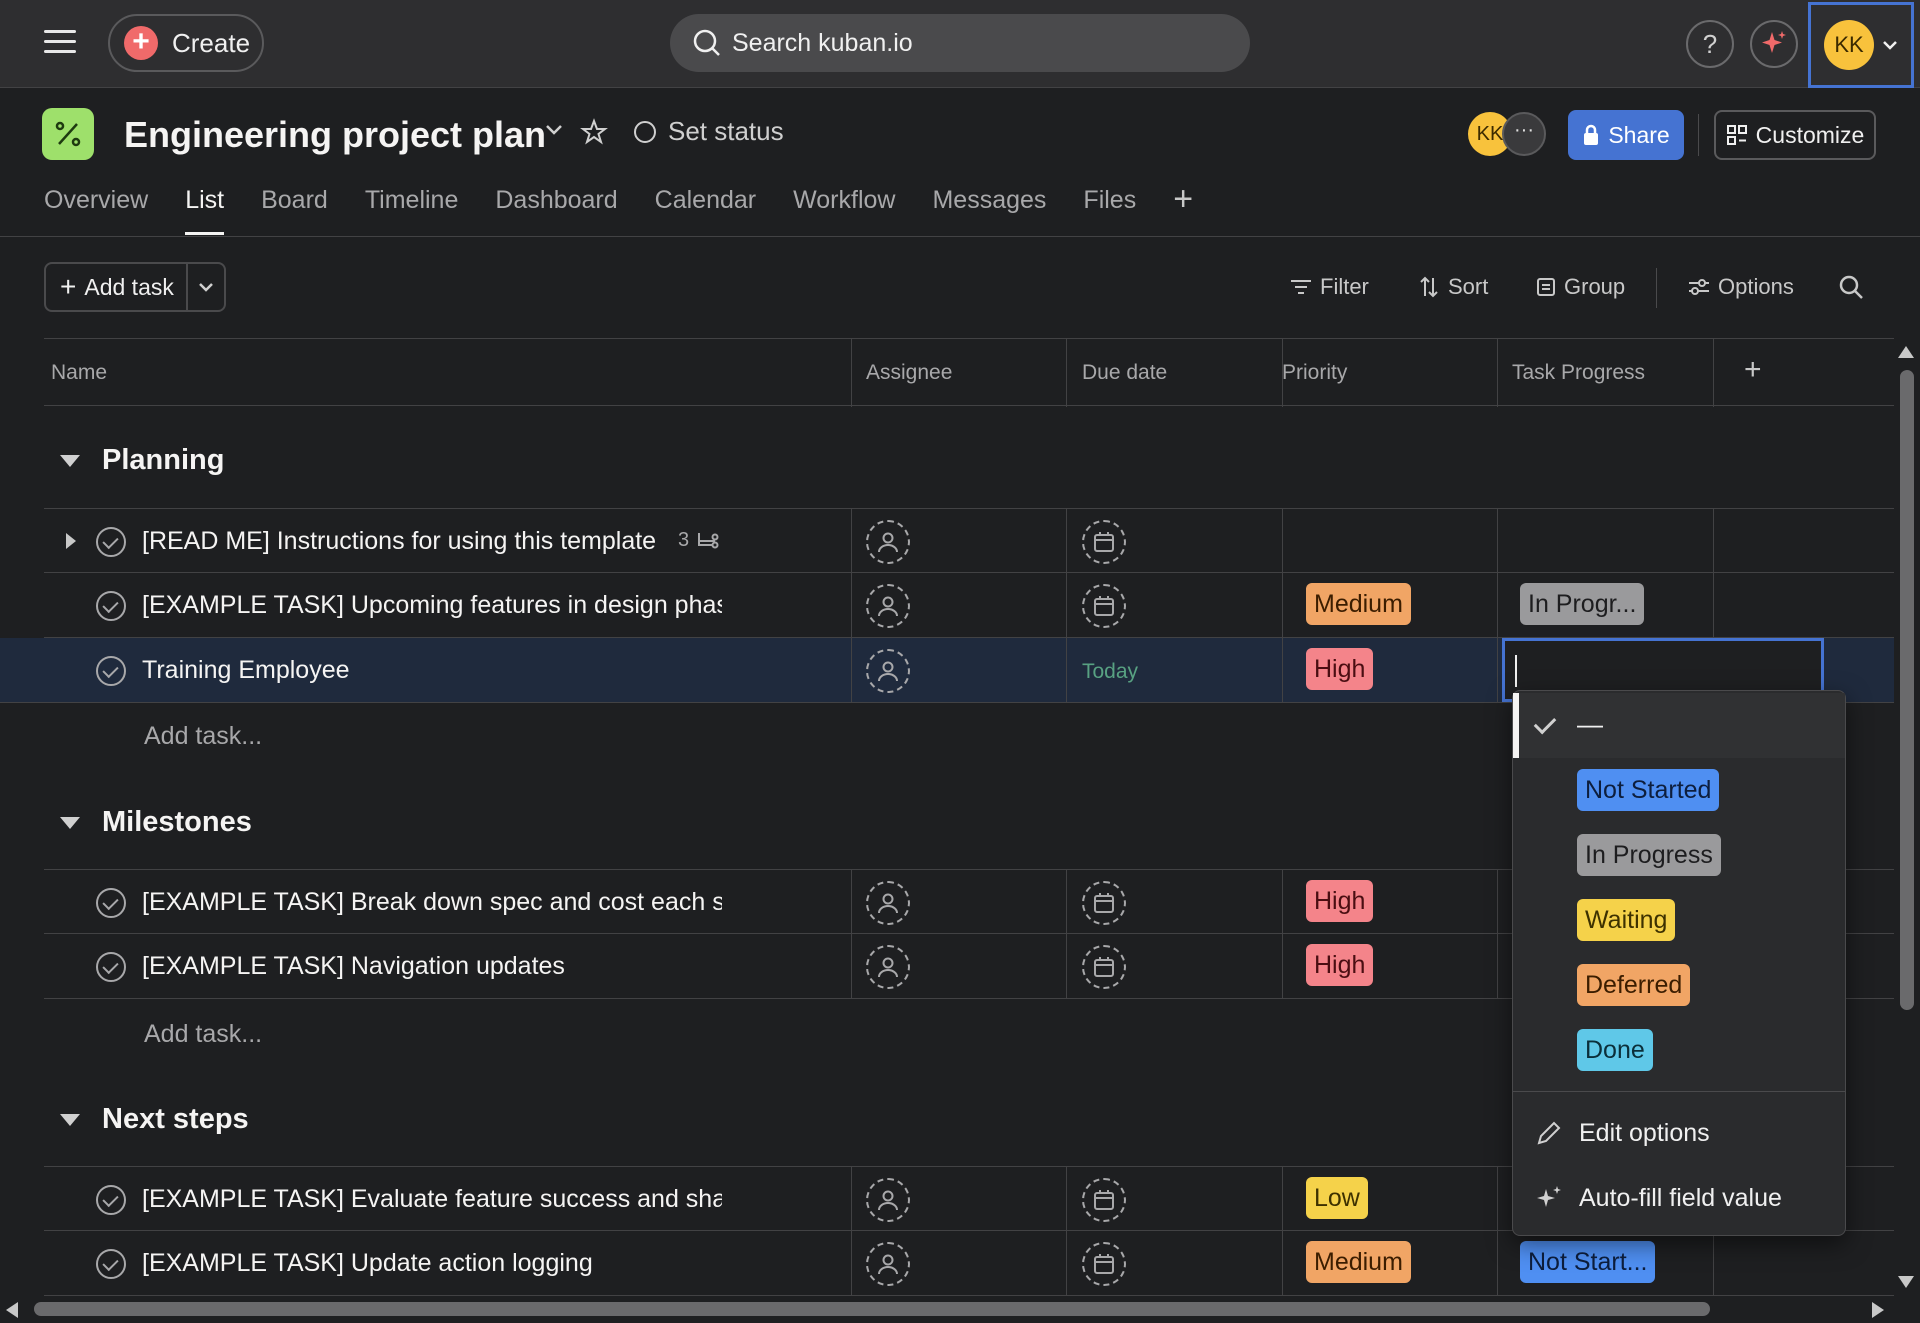  I want to click on filter-button: Filter, so click(1329, 287).